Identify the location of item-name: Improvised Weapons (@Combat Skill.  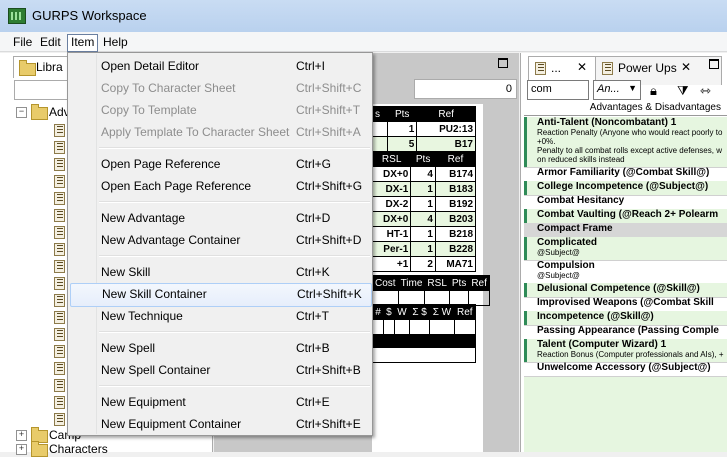
(625, 302).